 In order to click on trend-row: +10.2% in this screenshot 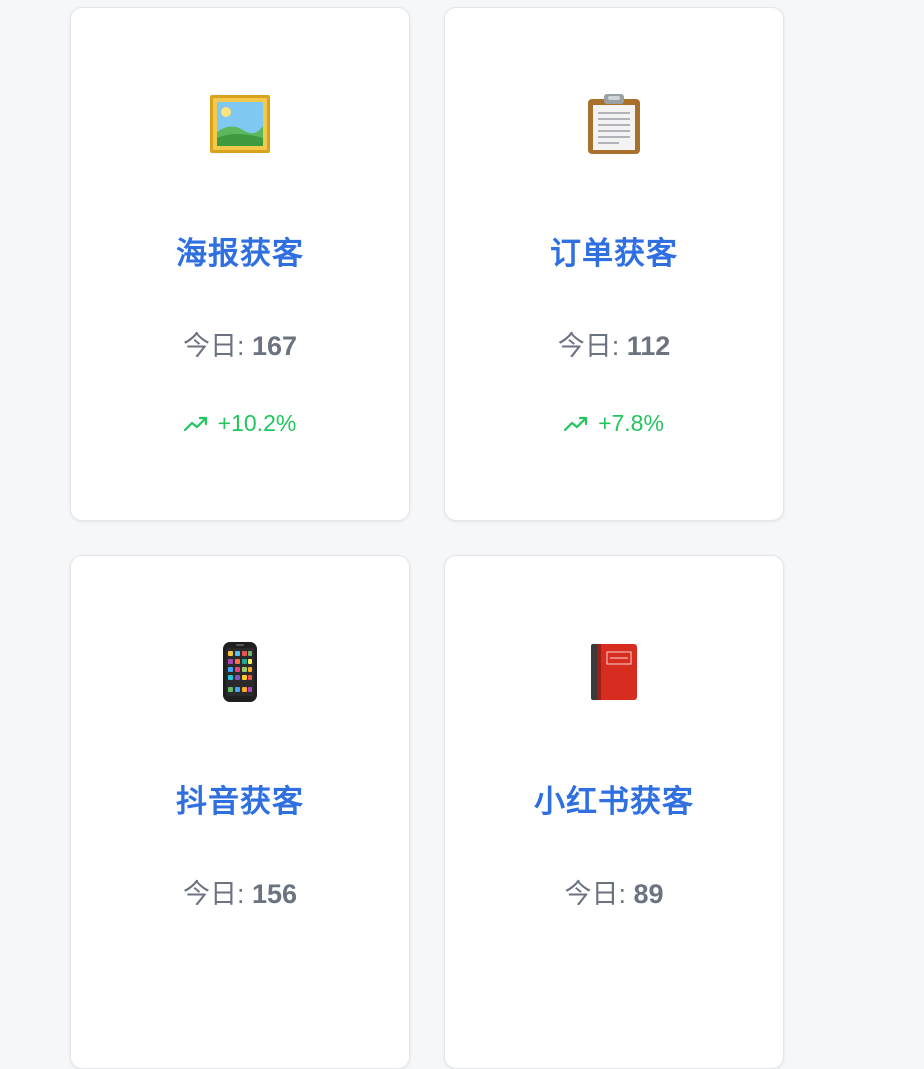, I will do `click(240, 423)`.